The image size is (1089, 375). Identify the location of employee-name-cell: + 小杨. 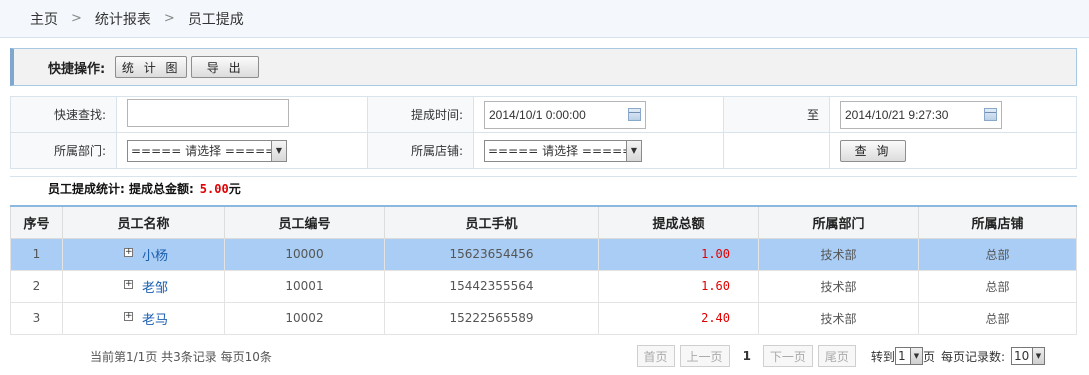
(143, 254).